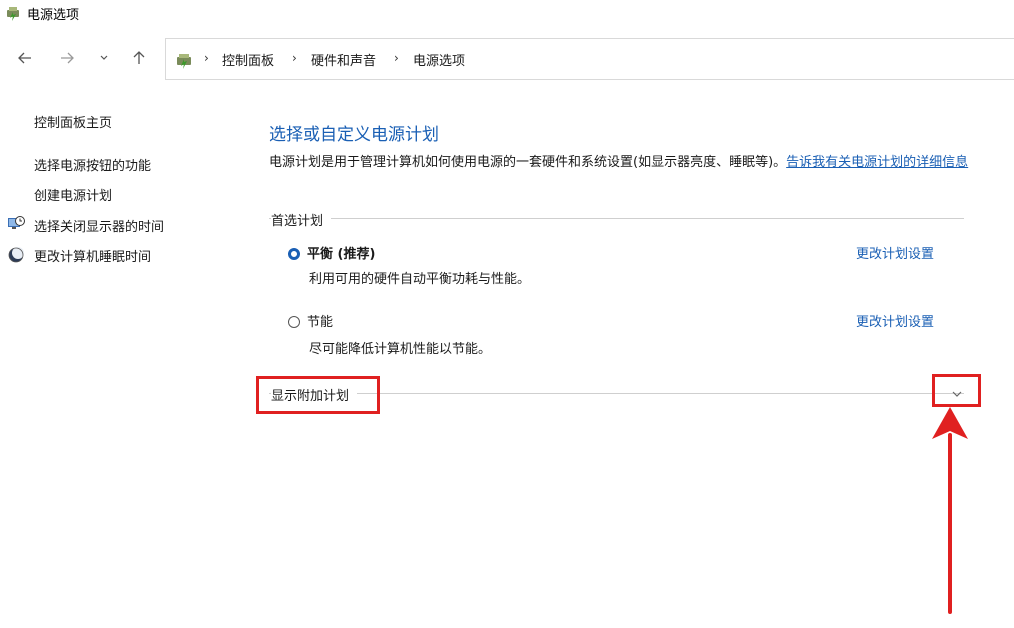 This screenshot has width=1014, height=628. I want to click on power-options-icon, so click(13, 14).